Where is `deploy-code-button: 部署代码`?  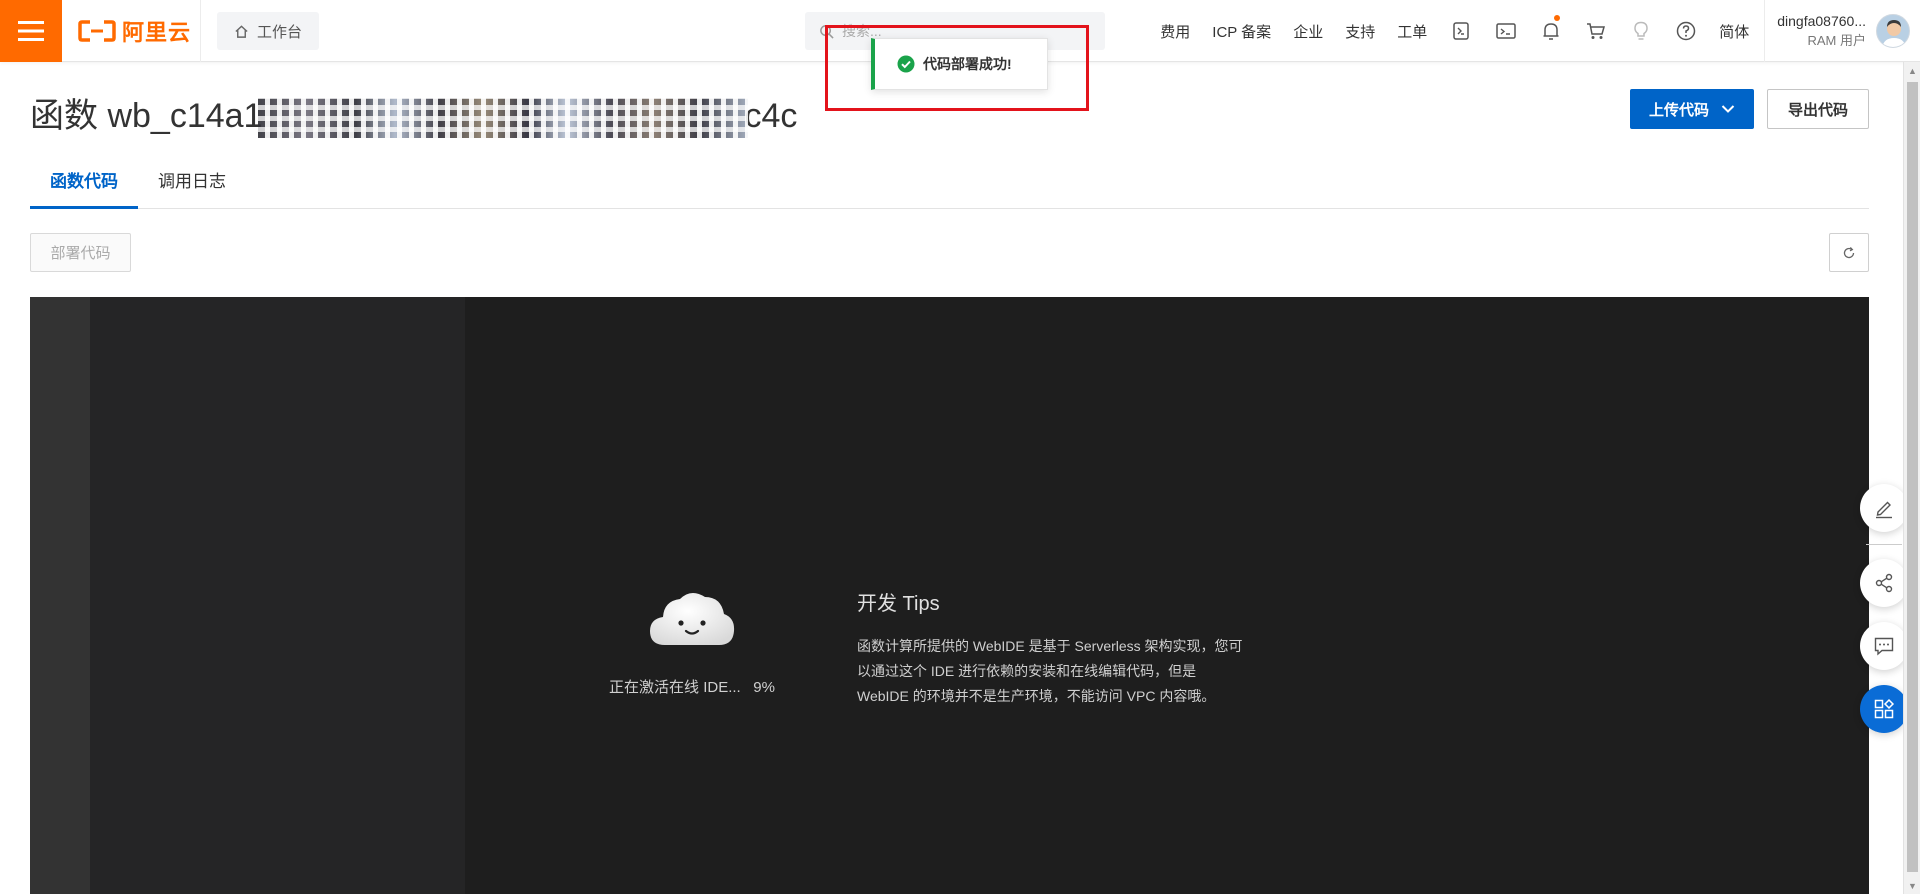
deploy-code-button: 部署代码 is located at coordinates (80, 252).